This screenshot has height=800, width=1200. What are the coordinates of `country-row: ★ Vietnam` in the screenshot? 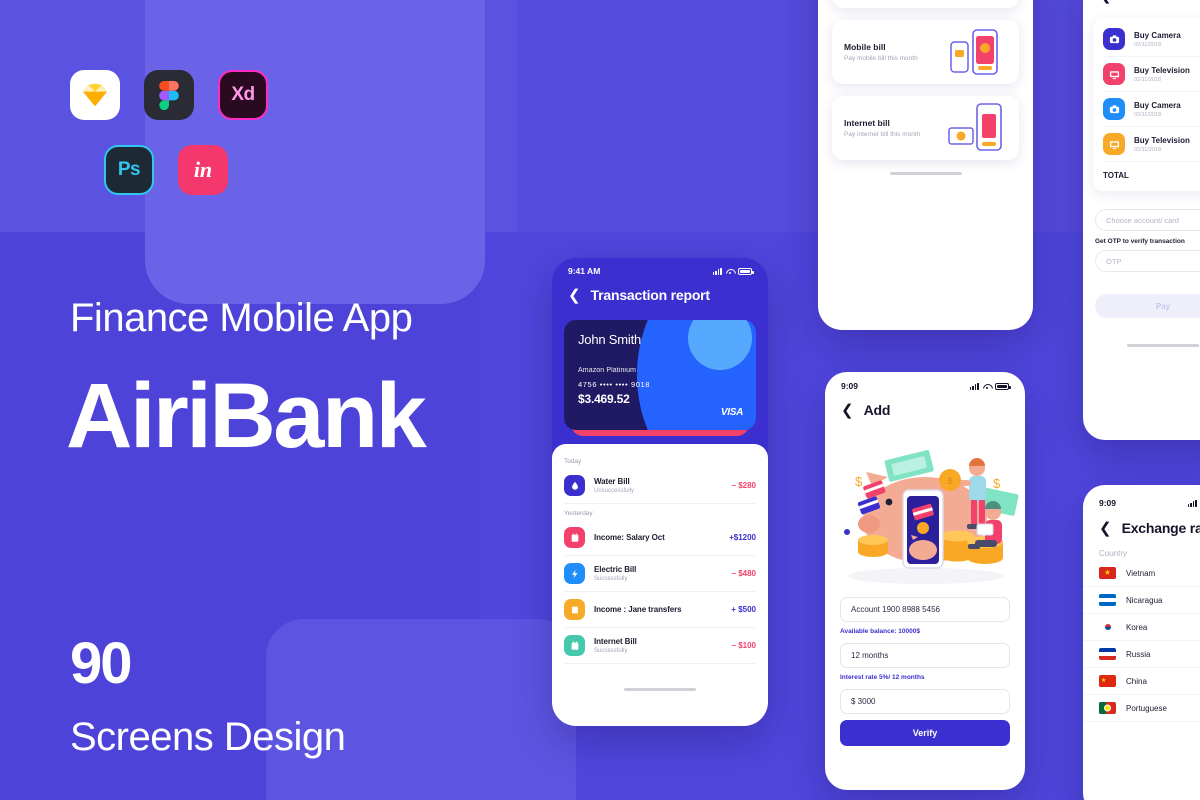 It's located at (1141, 573).